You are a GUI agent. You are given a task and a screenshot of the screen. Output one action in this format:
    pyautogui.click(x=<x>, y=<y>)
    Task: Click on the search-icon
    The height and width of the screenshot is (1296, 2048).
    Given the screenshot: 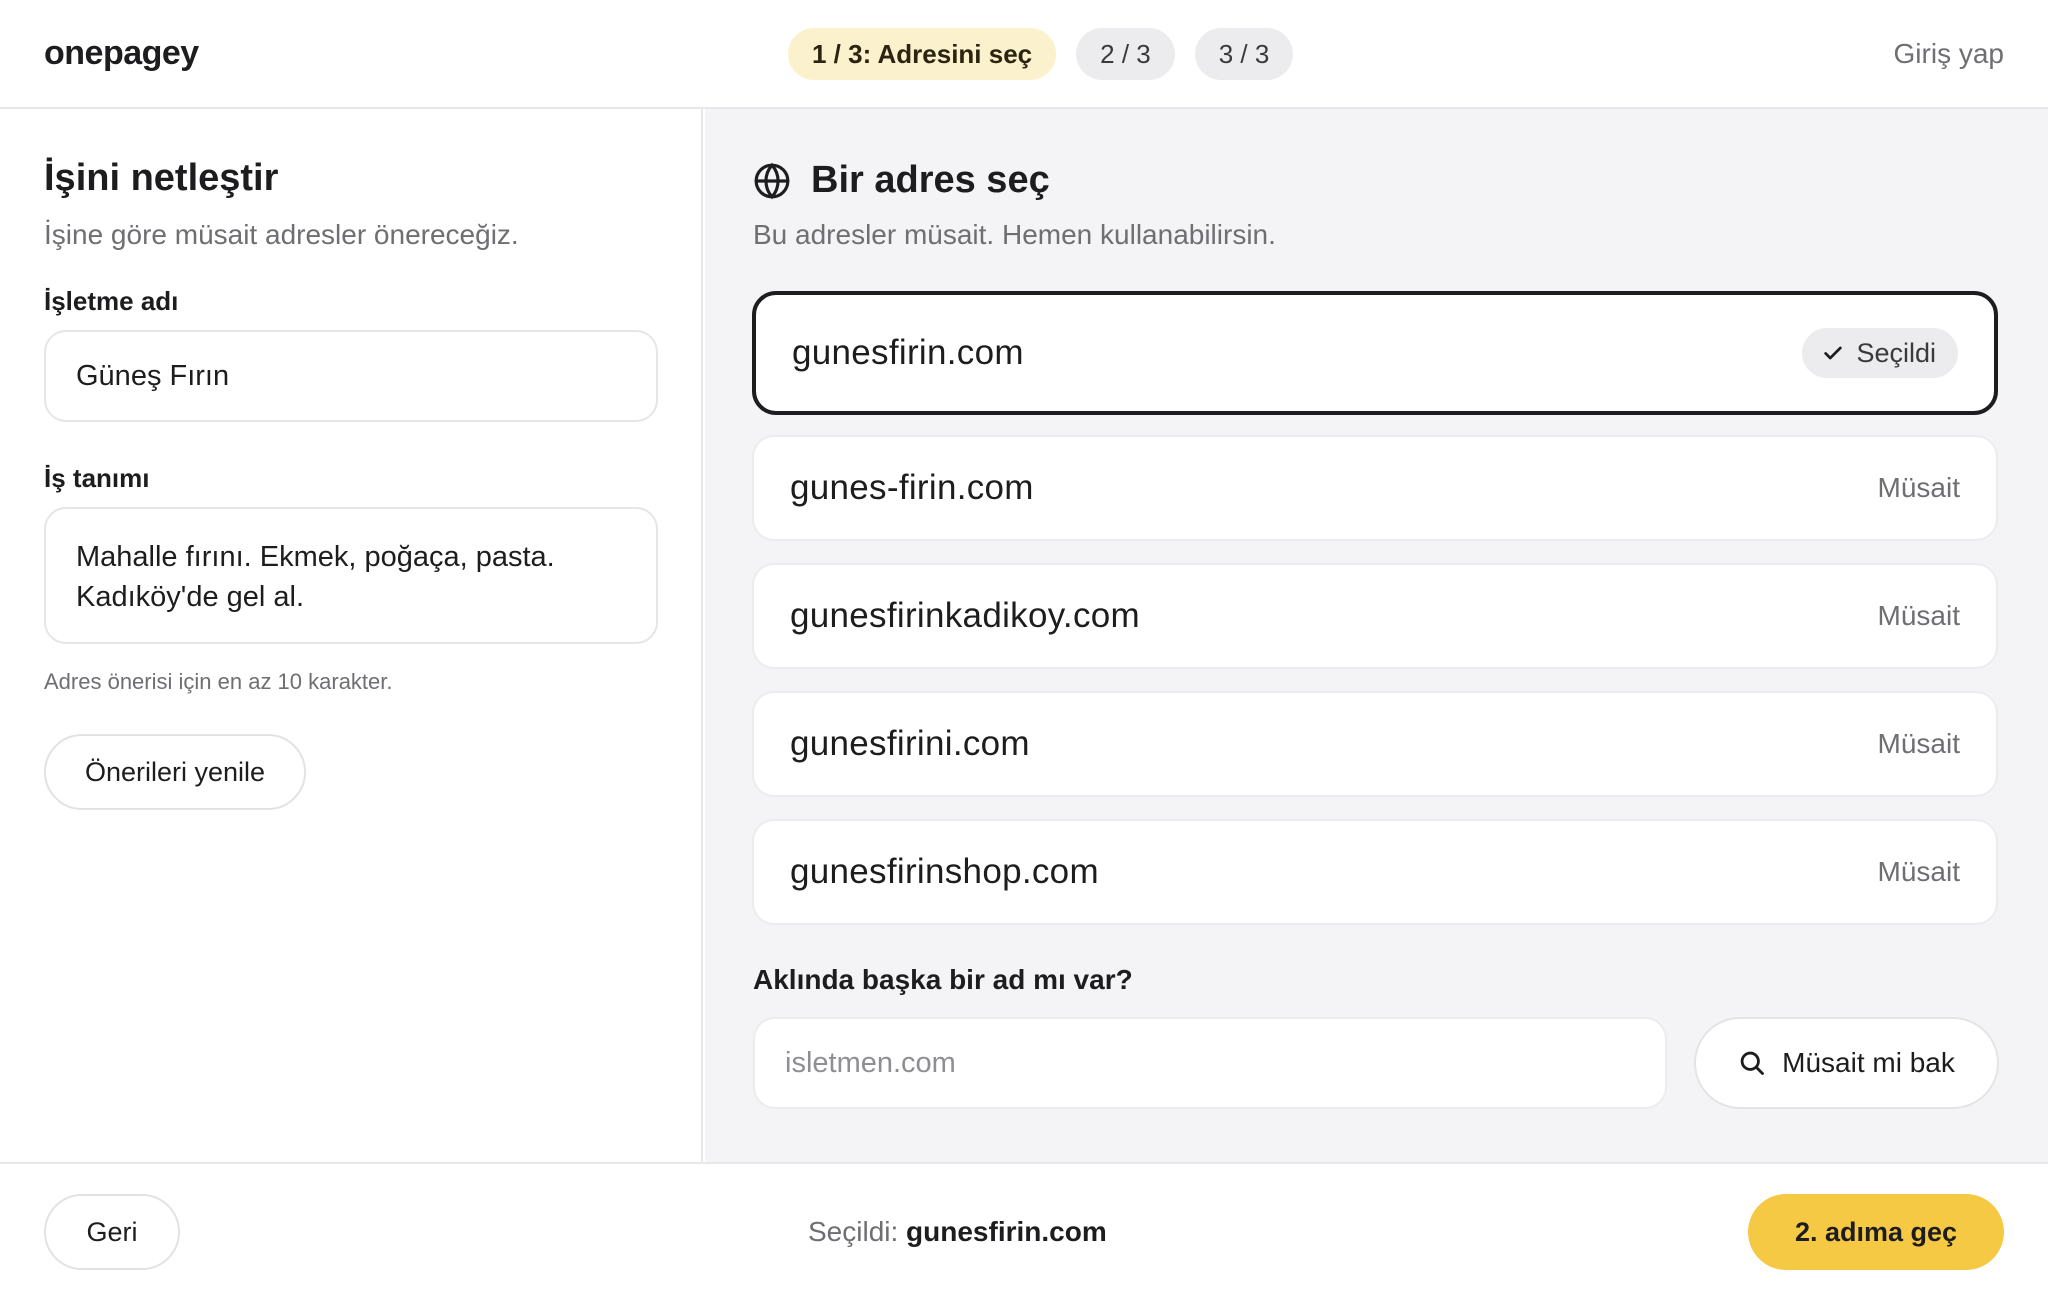 What is the action you would take?
    pyautogui.click(x=1752, y=1063)
    